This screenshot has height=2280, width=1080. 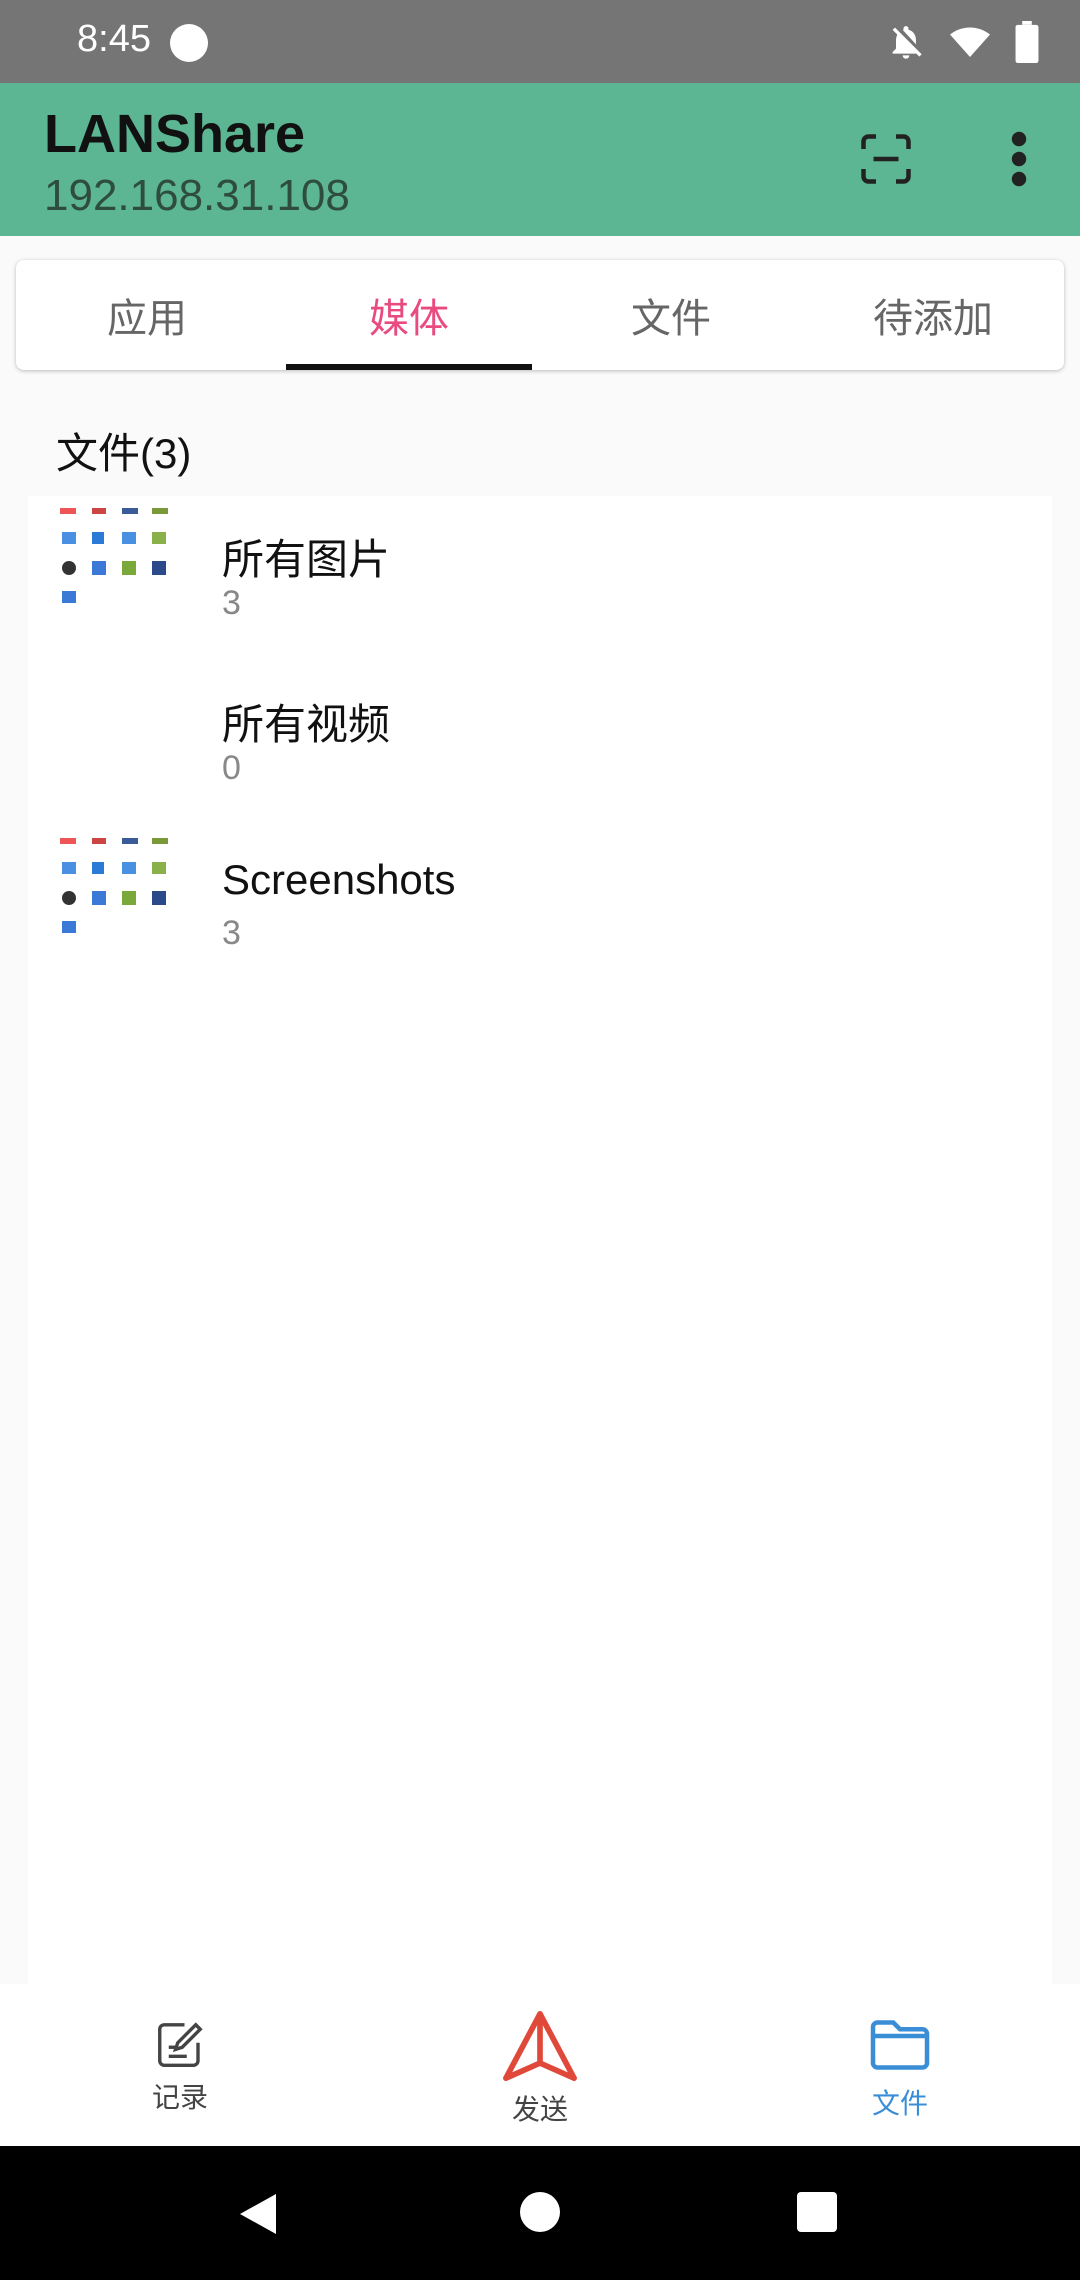 What do you see at coordinates (124, 453) in the screenshot?
I see `section-title: 文件(3)` at bounding box center [124, 453].